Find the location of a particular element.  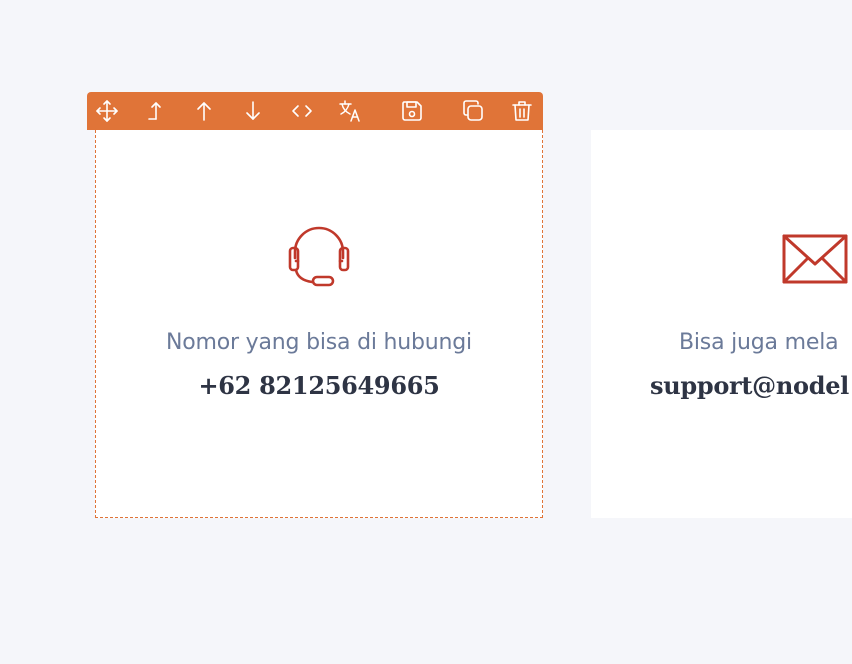

move-button is located at coordinates (107, 111).